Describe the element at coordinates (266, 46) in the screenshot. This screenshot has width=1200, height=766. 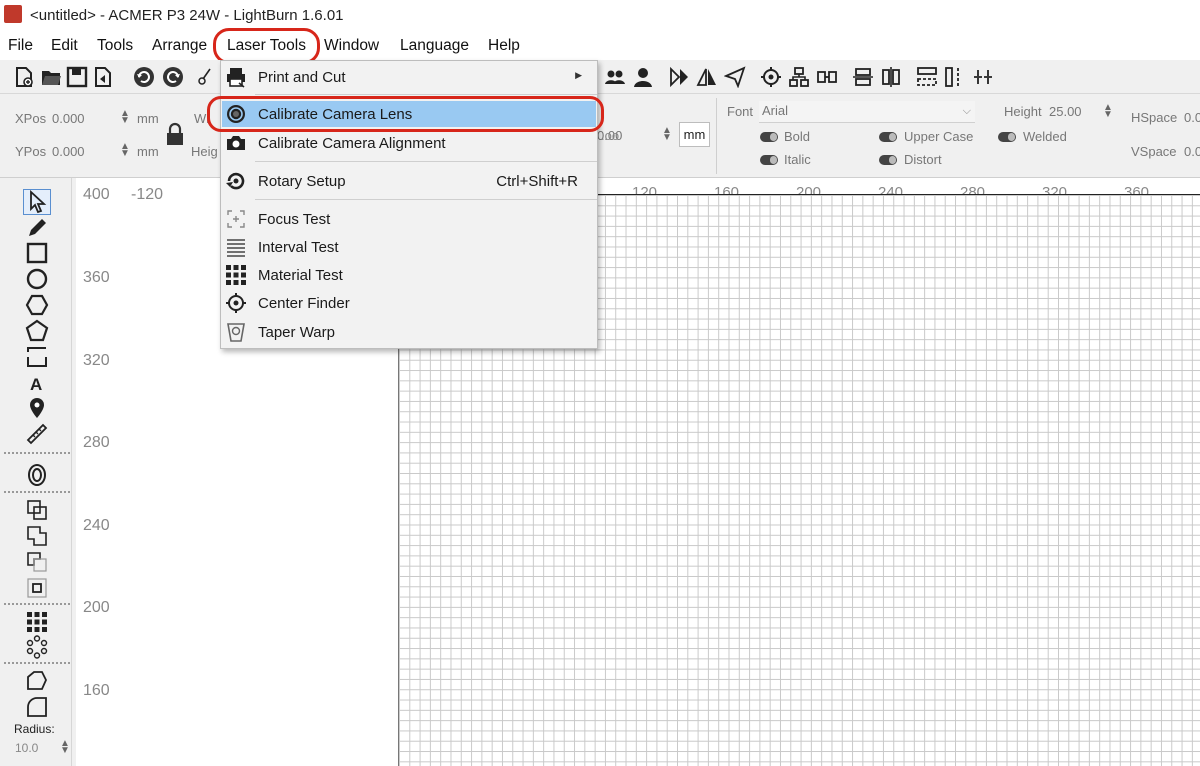
I see `laser-tools-annotation-ring` at that location.